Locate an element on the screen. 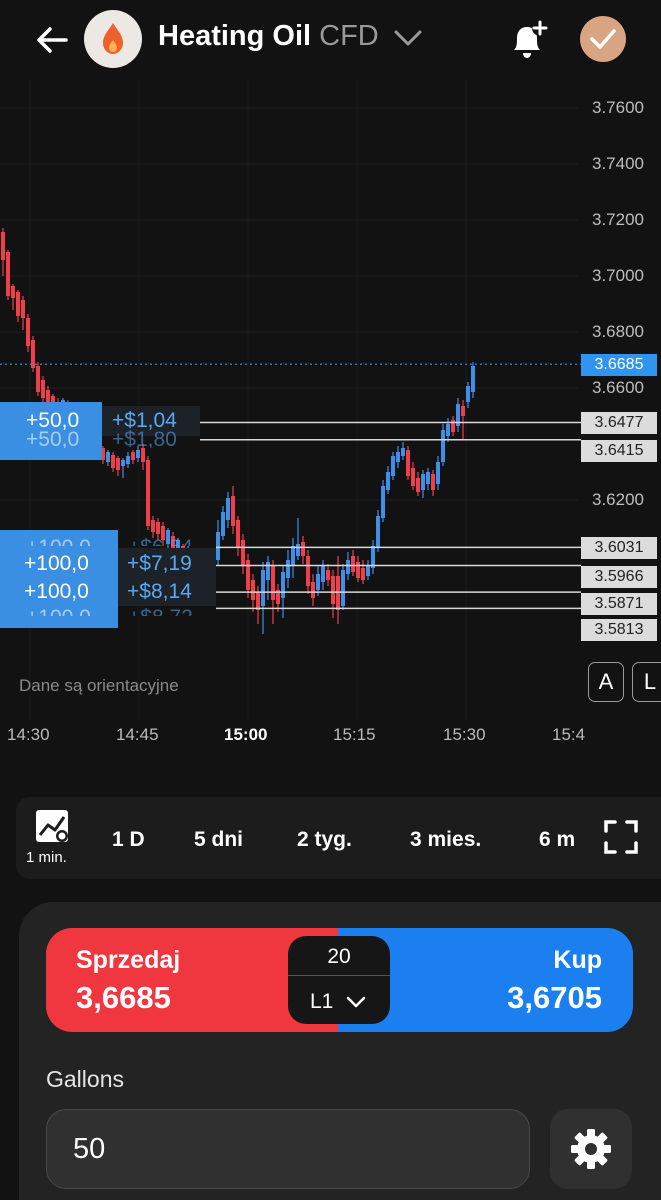  y-axis-tick: 3.6200 is located at coordinates (618, 499).